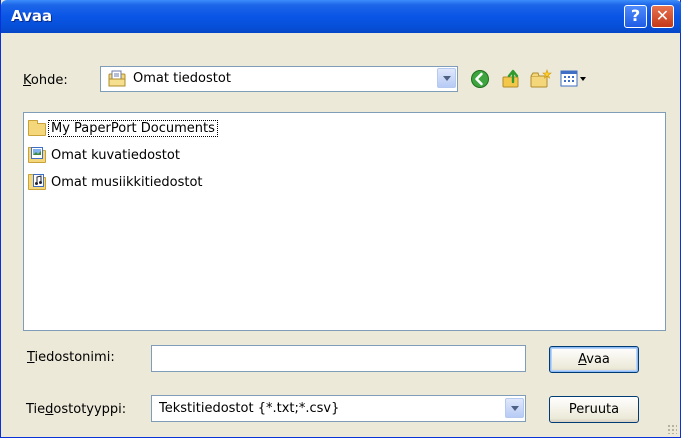 This screenshot has width=681, height=438. What do you see at coordinates (594, 409) in the screenshot?
I see `cancel-button: Peruuta` at bounding box center [594, 409].